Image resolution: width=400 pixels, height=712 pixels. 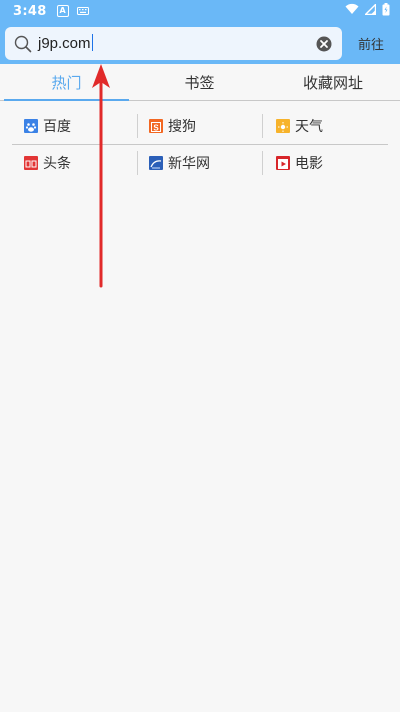 I want to click on clear-icon, so click(x=324, y=44).